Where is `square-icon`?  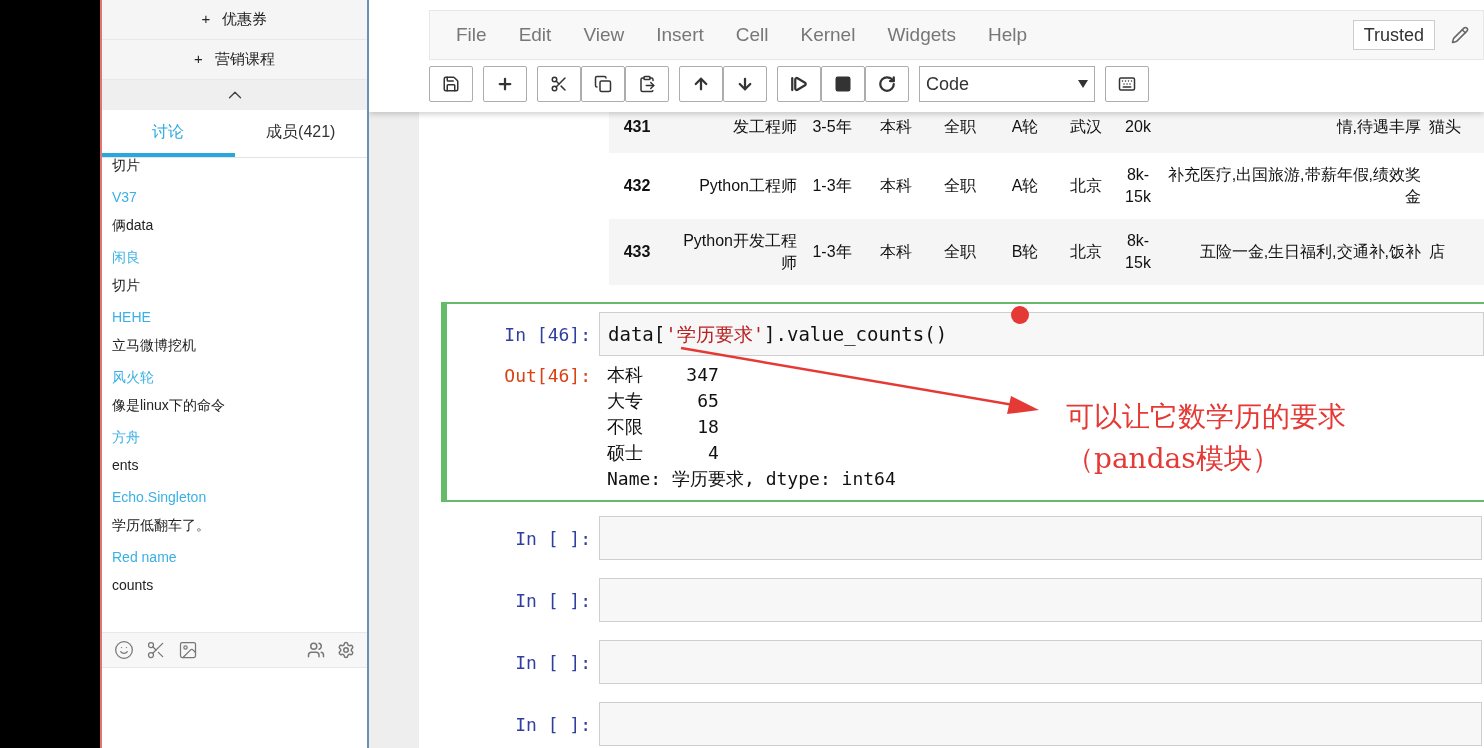
square-icon is located at coordinates (843, 84).